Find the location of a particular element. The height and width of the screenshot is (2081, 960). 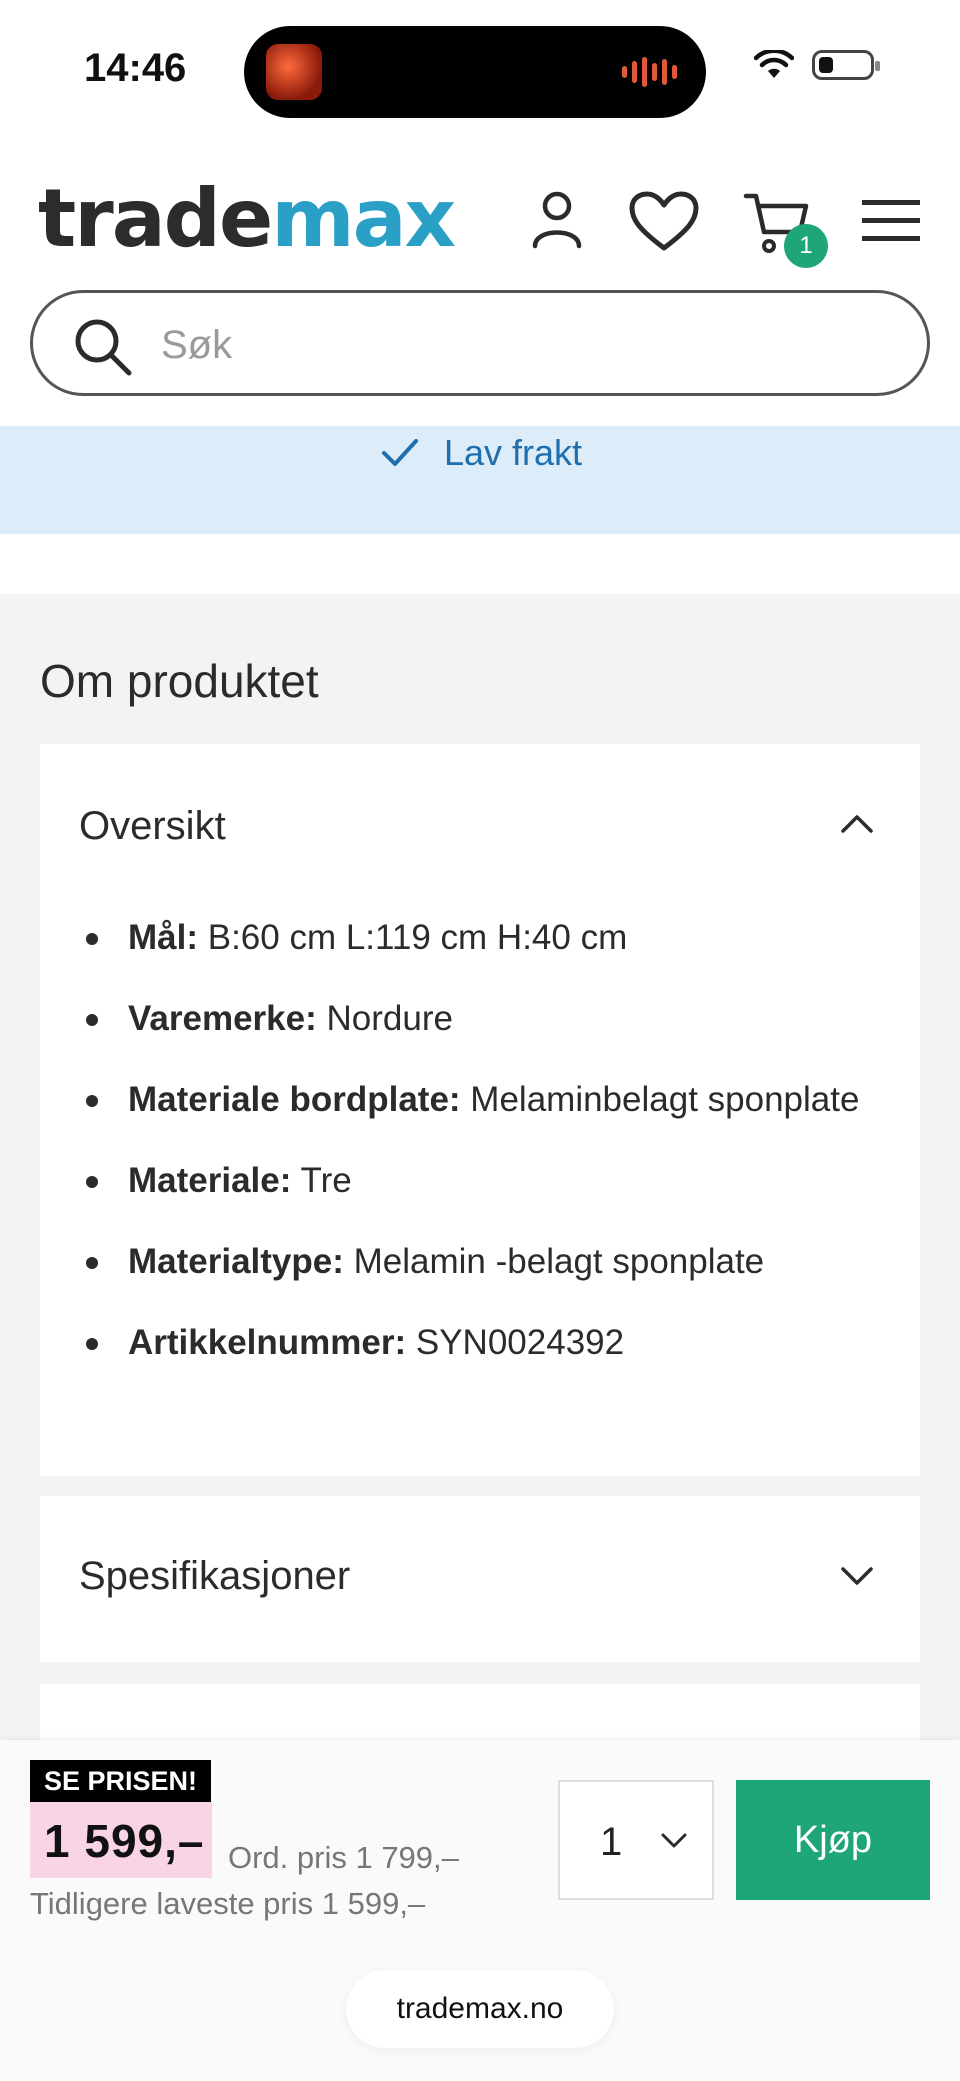

list-item: Materialtype: Melamin -belagt sponplate is located at coordinates (487, 1261).